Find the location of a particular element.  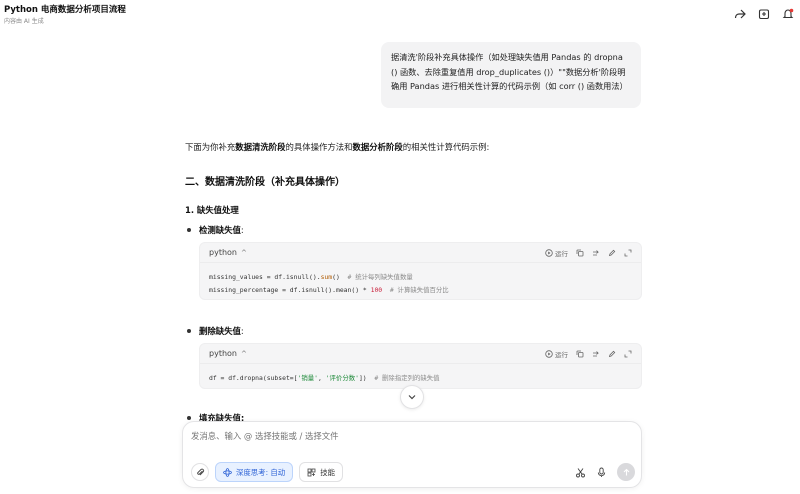

chevron-down-icon is located at coordinates (412, 397).